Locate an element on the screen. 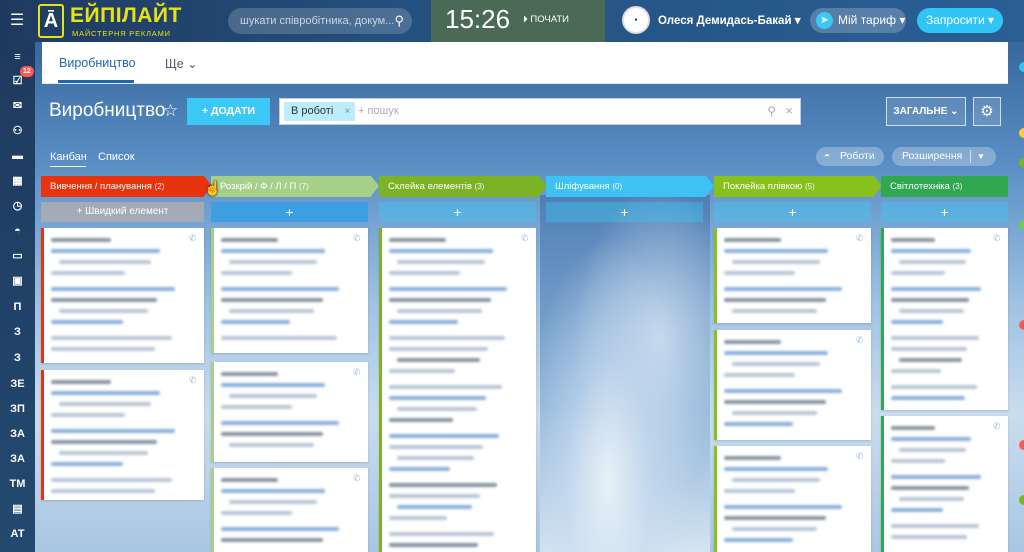 The width and height of the screenshot is (1024, 552). column-count: (3) is located at coordinates (479, 186).